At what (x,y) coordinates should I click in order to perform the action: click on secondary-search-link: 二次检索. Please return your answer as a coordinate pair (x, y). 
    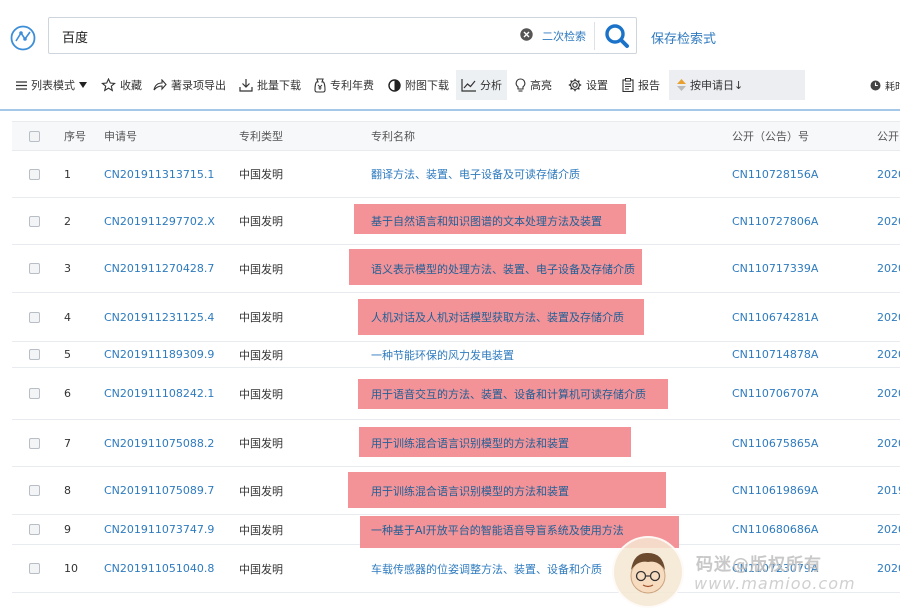
    Looking at the image, I should click on (564, 36).